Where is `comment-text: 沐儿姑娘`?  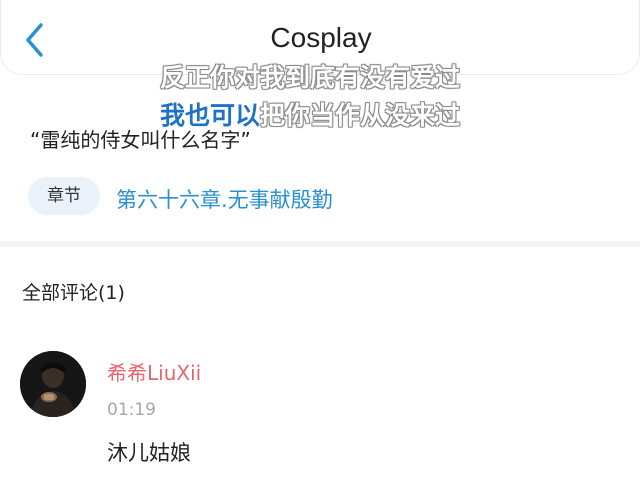 comment-text: 沐儿姑娘 is located at coordinates (149, 453).